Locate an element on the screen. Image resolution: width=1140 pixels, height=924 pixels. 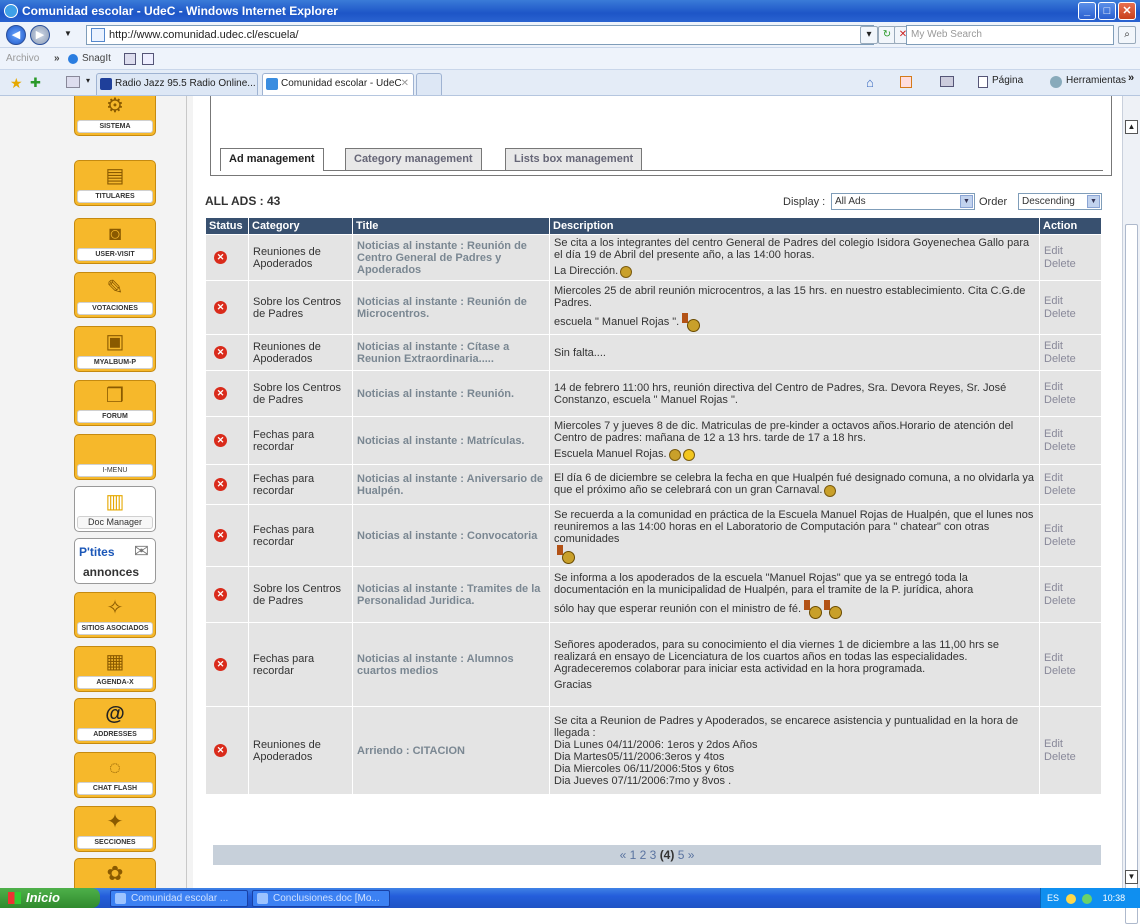
pager-page-5: 5 is located at coordinates (681, 855).